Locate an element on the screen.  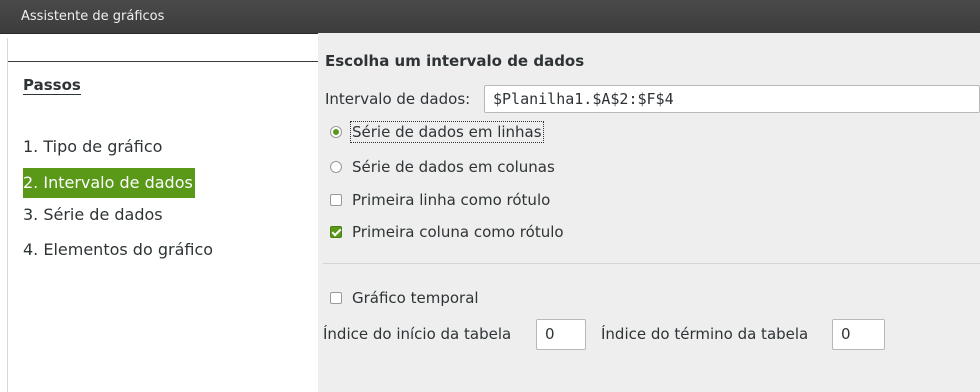
window-titlebar: Assistente de gráficos is located at coordinates (490, 17).